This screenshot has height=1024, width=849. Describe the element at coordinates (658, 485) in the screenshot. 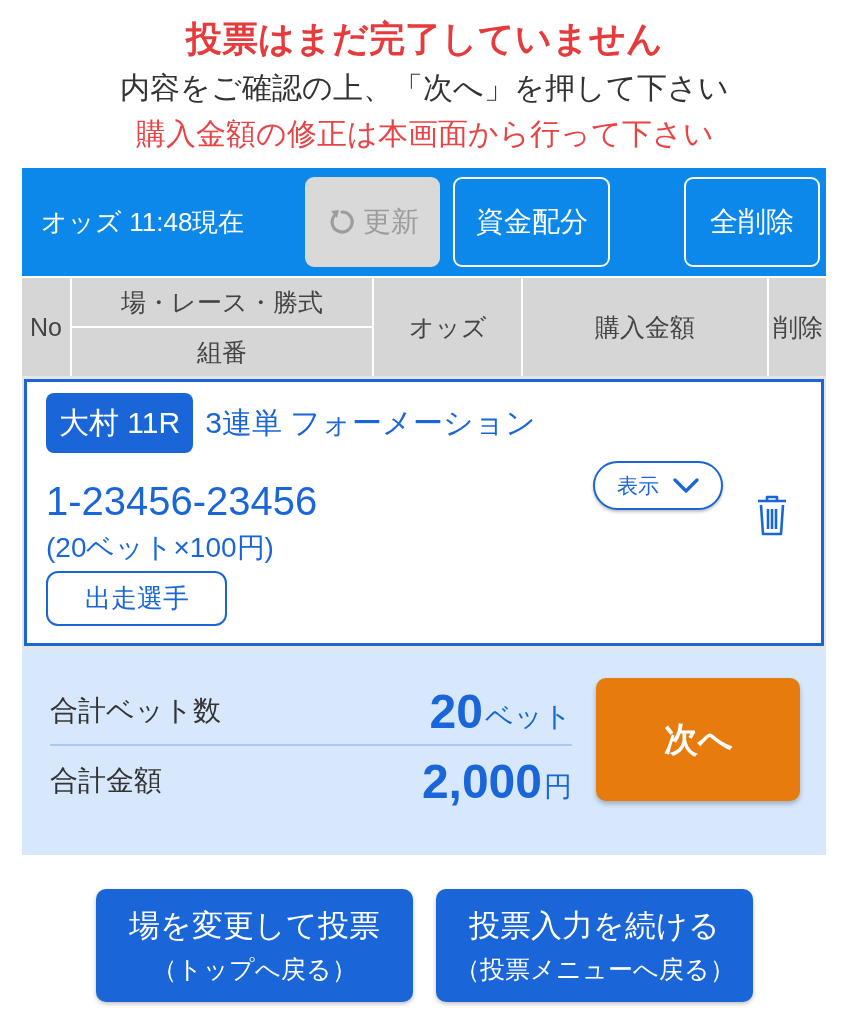

I see `show-toggle-button: 表示` at that location.